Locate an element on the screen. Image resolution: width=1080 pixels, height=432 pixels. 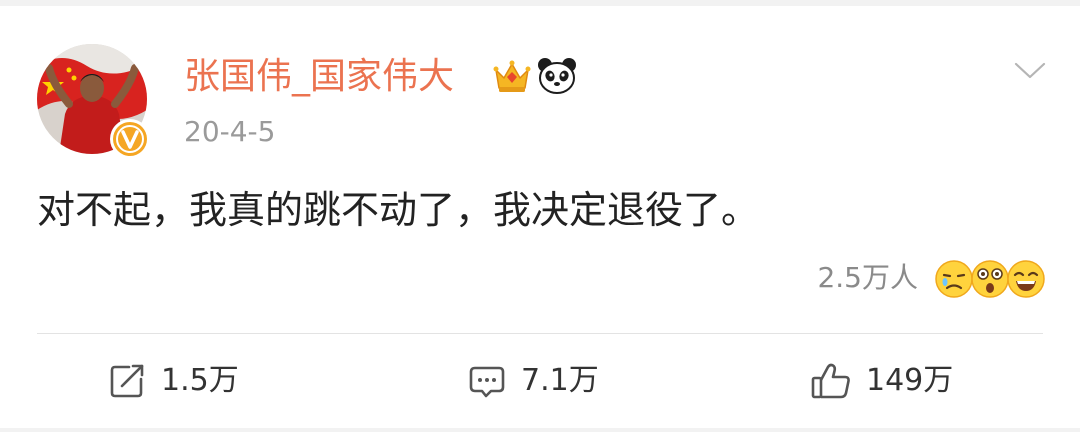
reaction-count: 2.5万人 is located at coordinates (867, 278).